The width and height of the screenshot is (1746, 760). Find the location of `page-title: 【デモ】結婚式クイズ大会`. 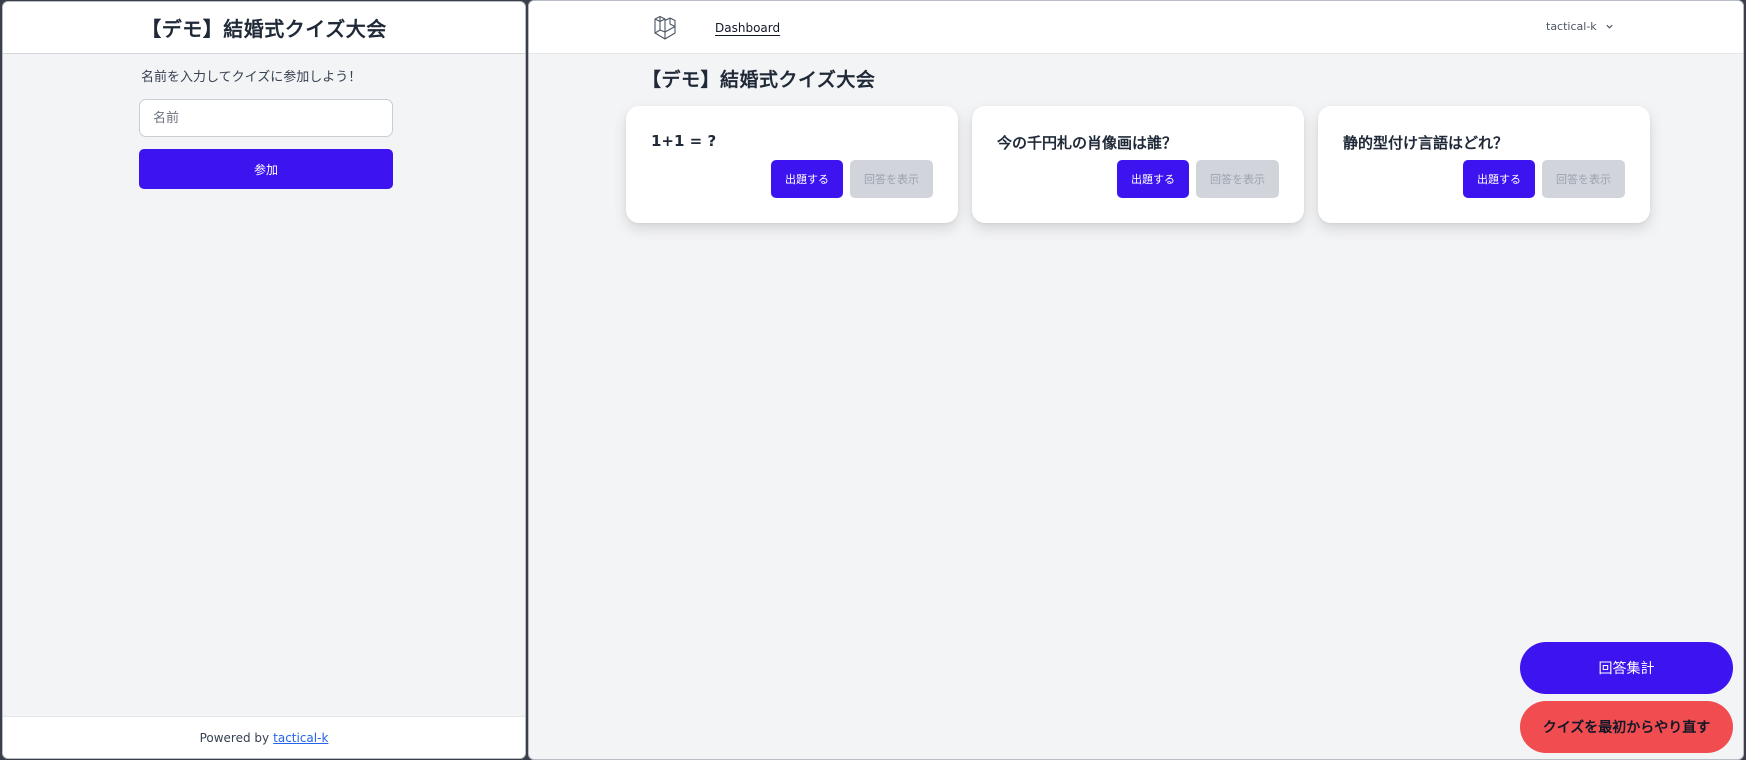

page-title: 【デモ】結婚式クイズ大会 is located at coordinates (759, 80).